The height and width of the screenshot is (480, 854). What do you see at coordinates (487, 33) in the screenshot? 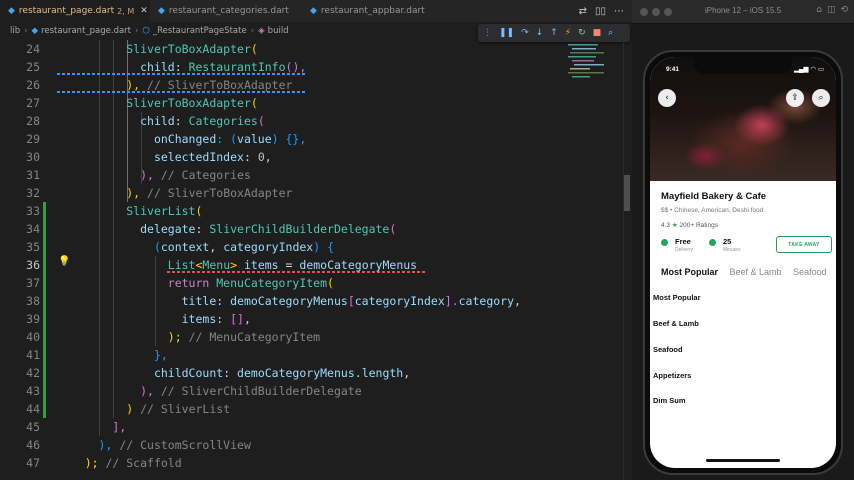
I see `drag-handle-icon: ⋮` at bounding box center [487, 33].